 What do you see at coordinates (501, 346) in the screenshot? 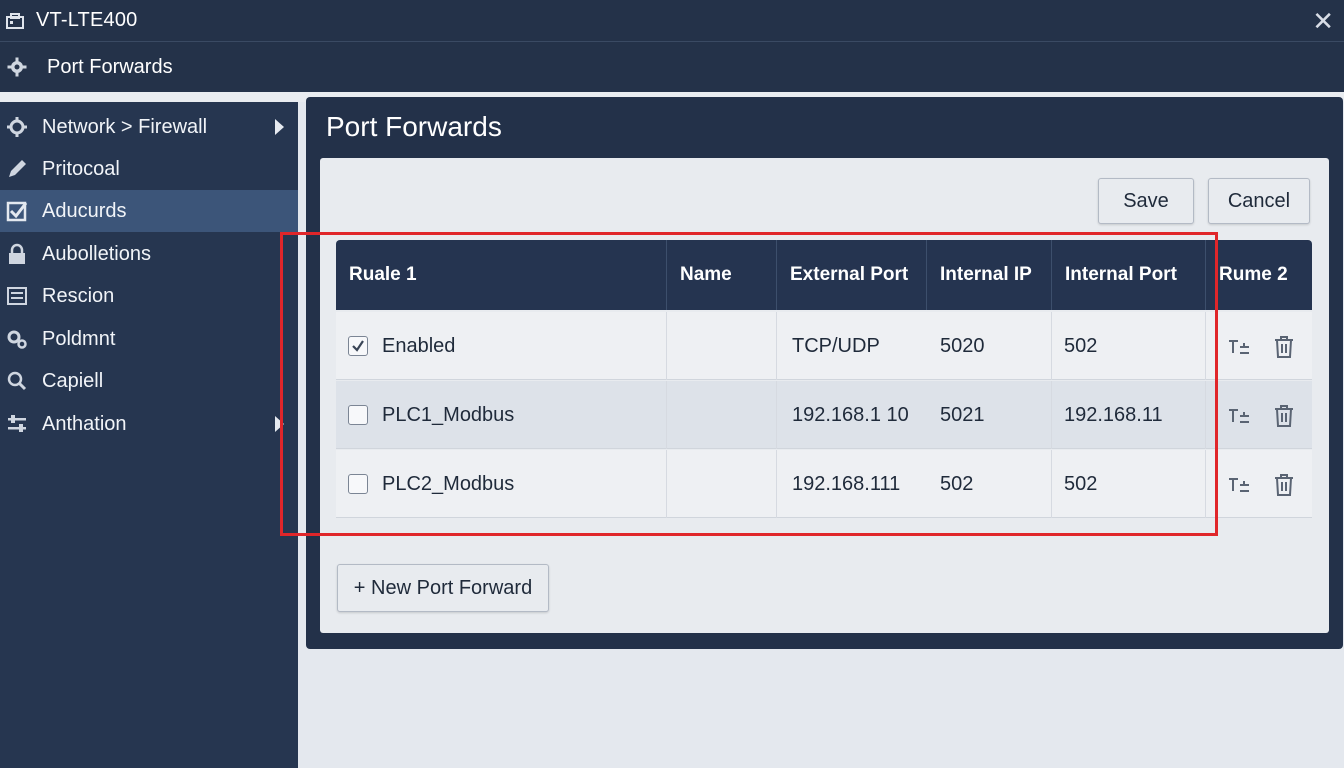
I see `rule-cell: Enabled` at bounding box center [501, 346].